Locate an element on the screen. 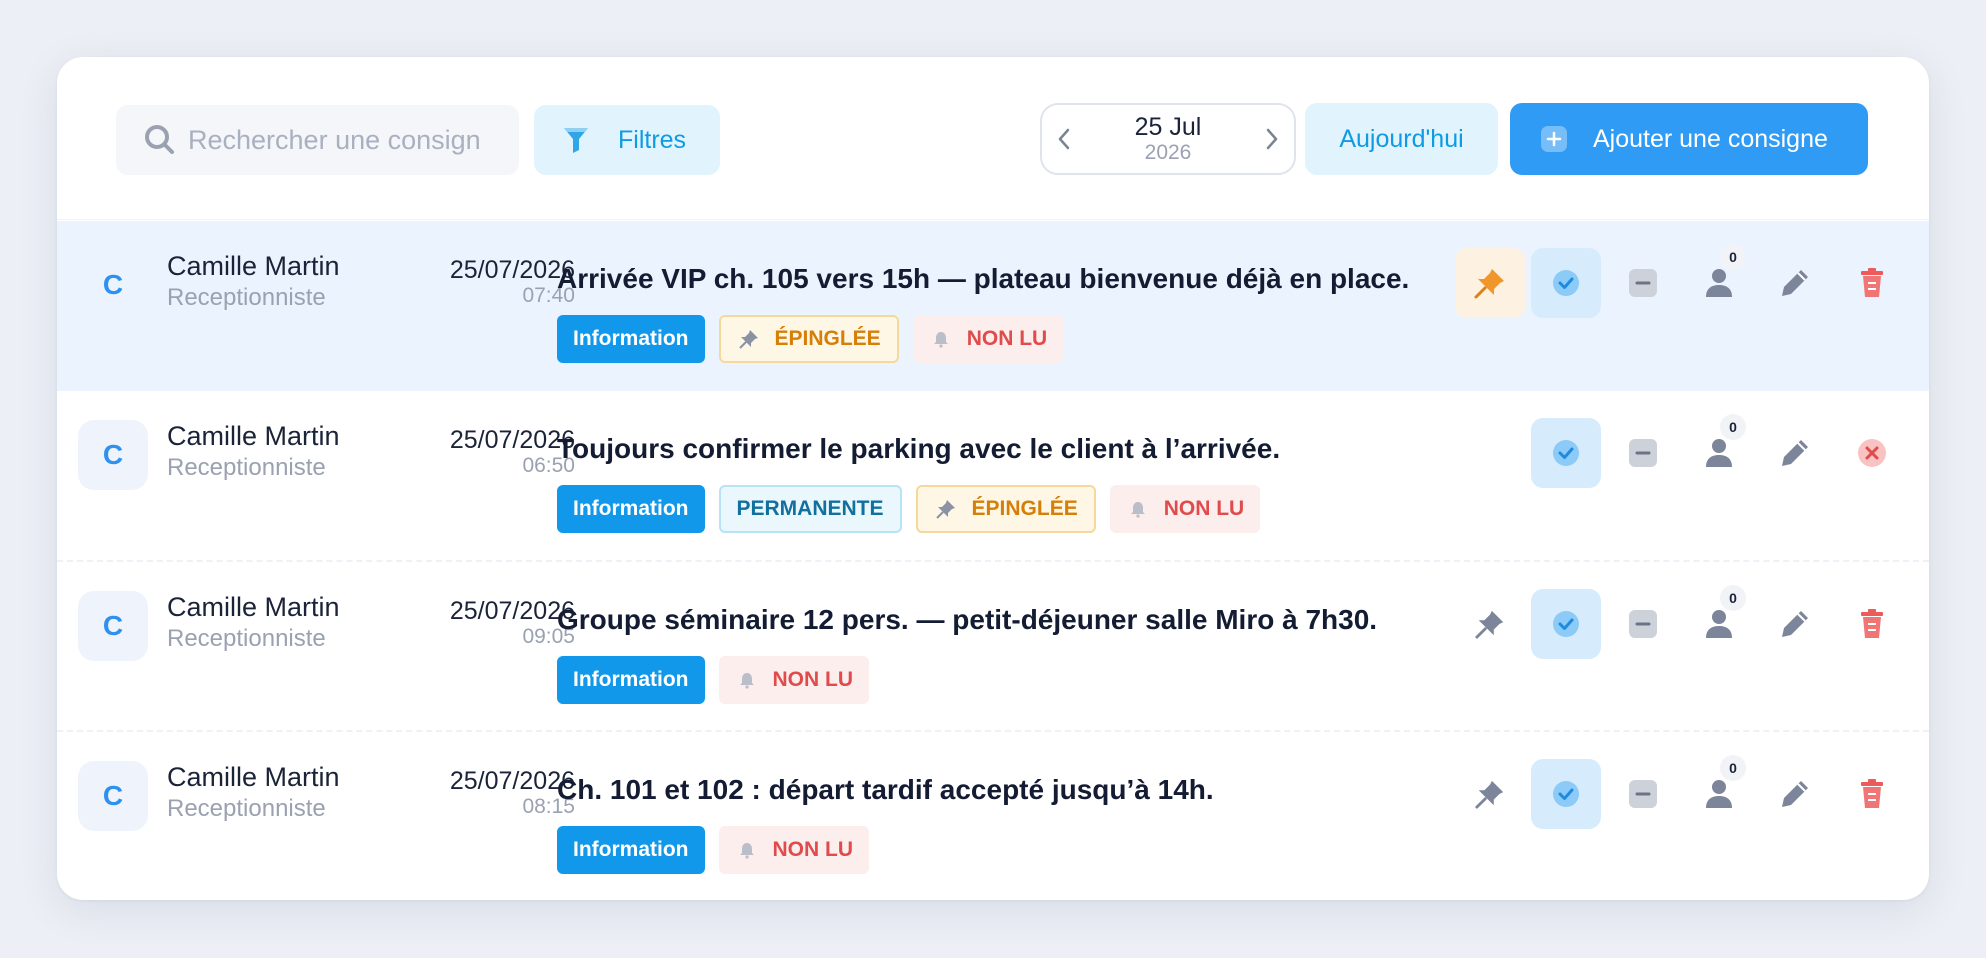 Image resolution: width=1986 pixels, height=958 pixels. previous-day-button is located at coordinates (1064, 139).